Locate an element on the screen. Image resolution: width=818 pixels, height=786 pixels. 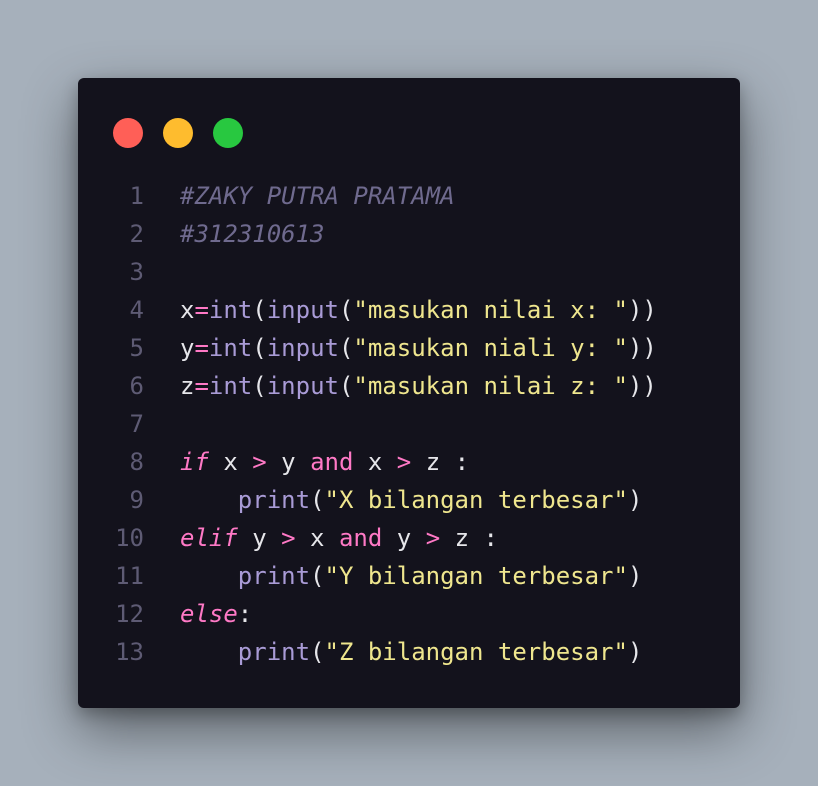
token-str: "masukan nilai x: " is located at coordinates (490, 310).